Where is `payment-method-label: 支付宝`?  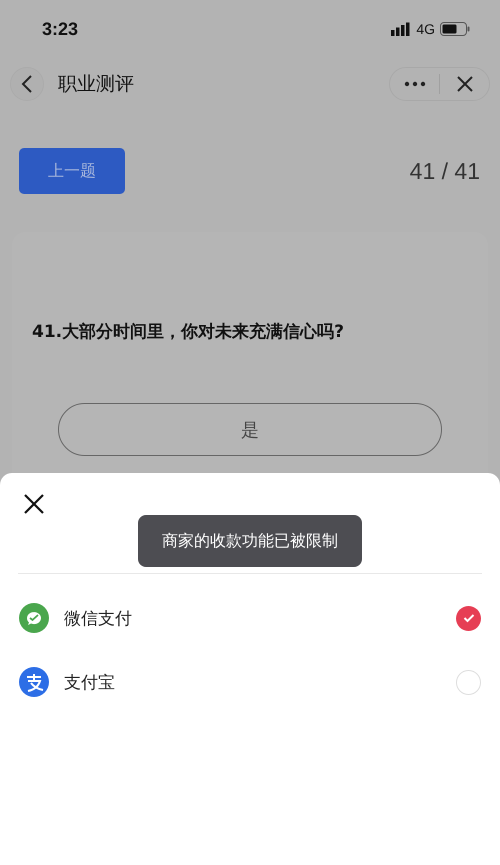
payment-method-label: 支付宝 is located at coordinates (90, 683).